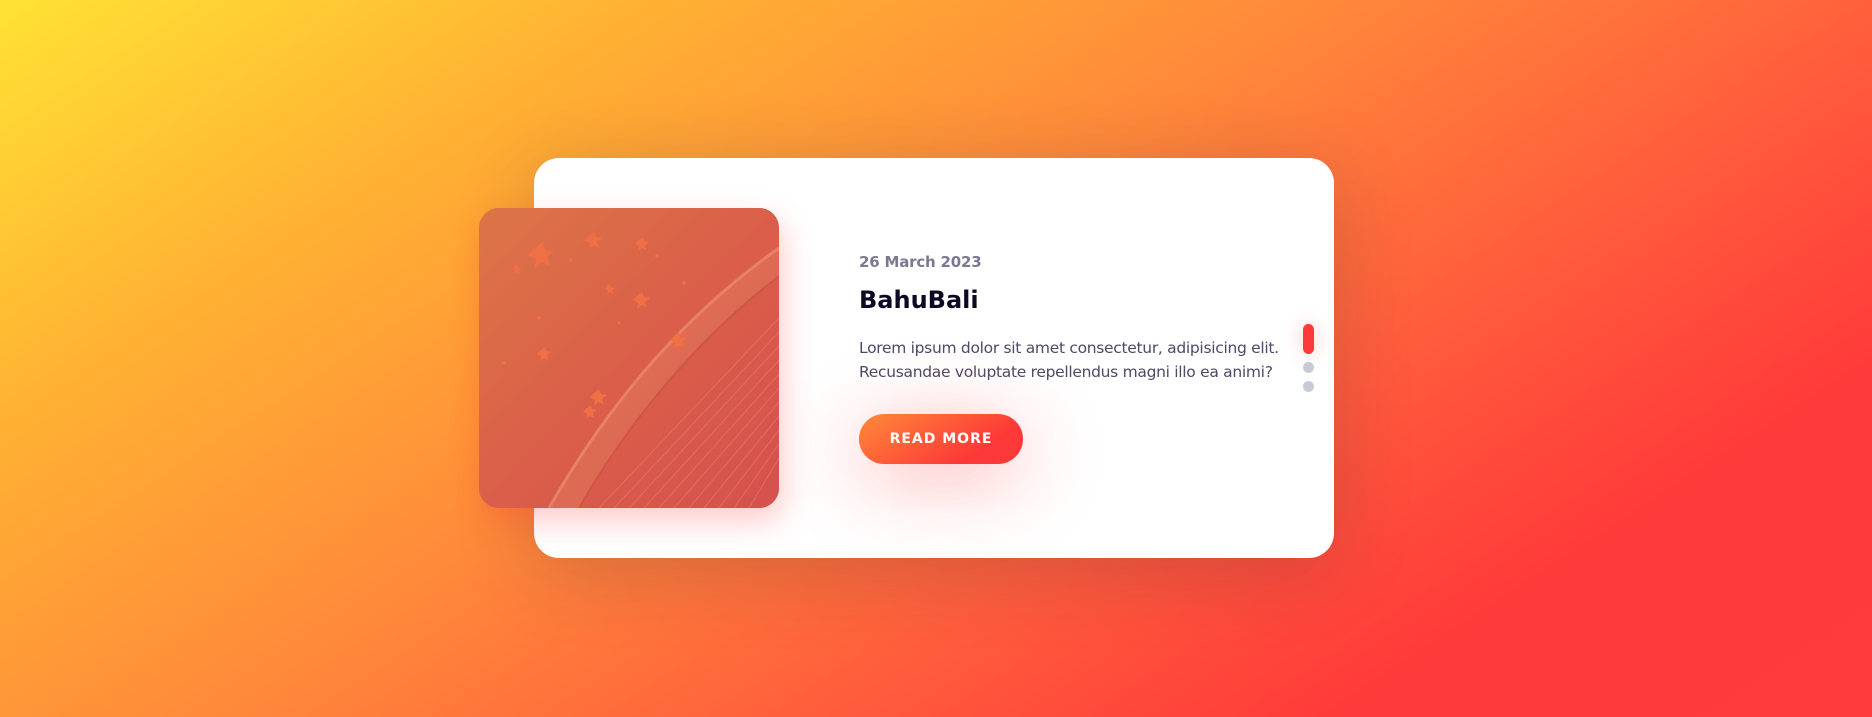 The width and height of the screenshot is (1872, 717). Describe the element at coordinates (1308, 339) in the screenshot. I see `pagination-bullet-active` at that location.